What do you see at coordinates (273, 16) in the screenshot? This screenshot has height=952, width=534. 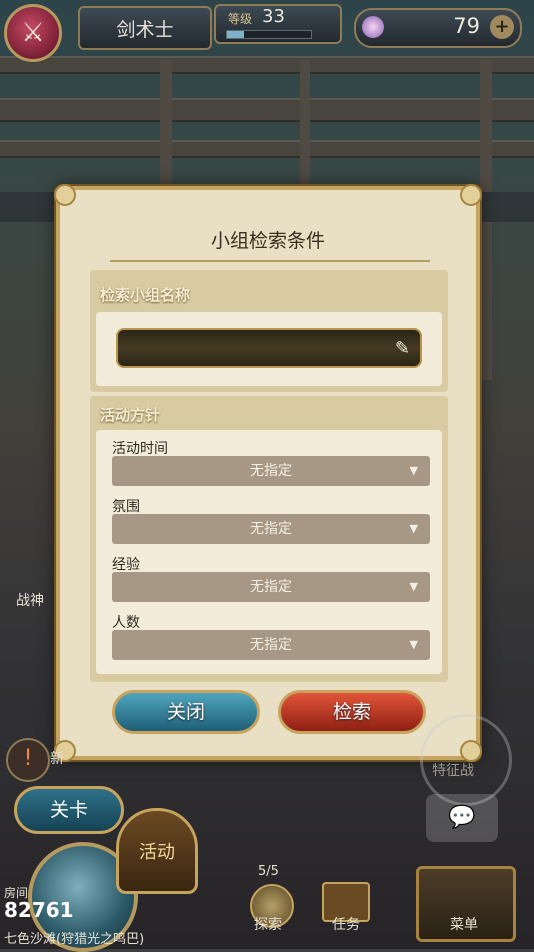 I see `level-value: 33` at bounding box center [273, 16].